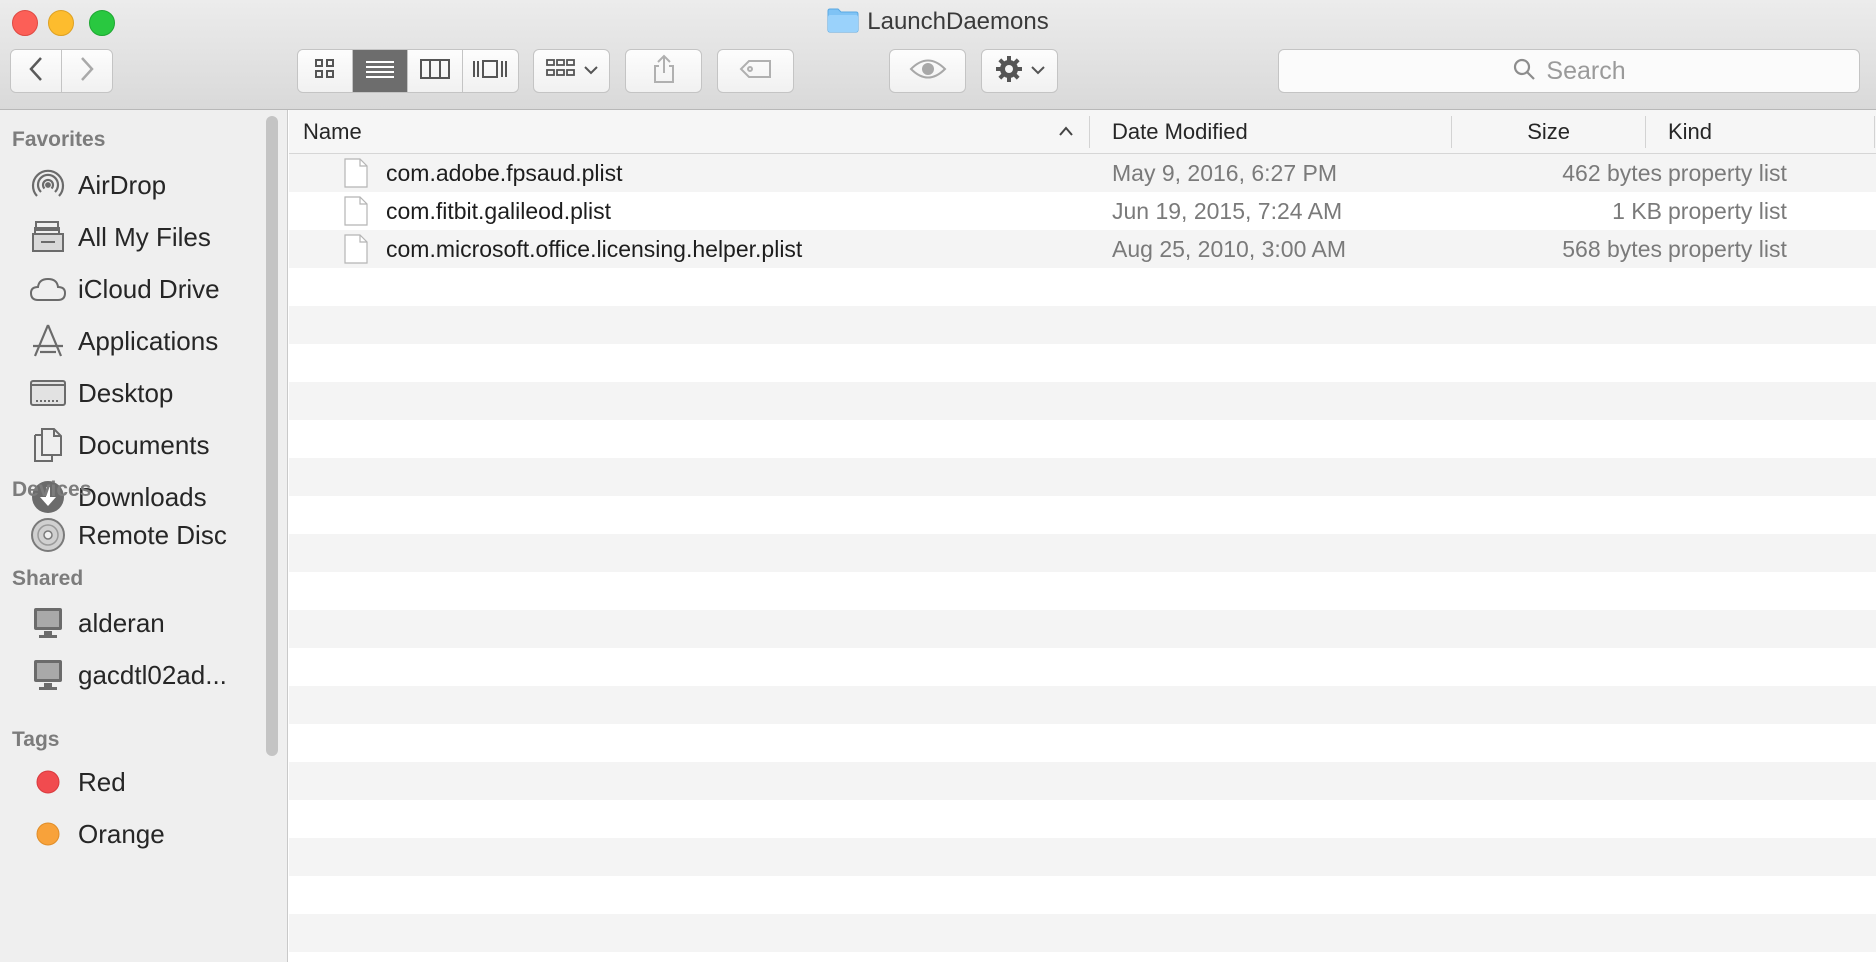 The height and width of the screenshot is (962, 1876). Describe the element at coordinates (148, 340) in the screenshot. I see `sidebar-item-label: Applications` at that location.